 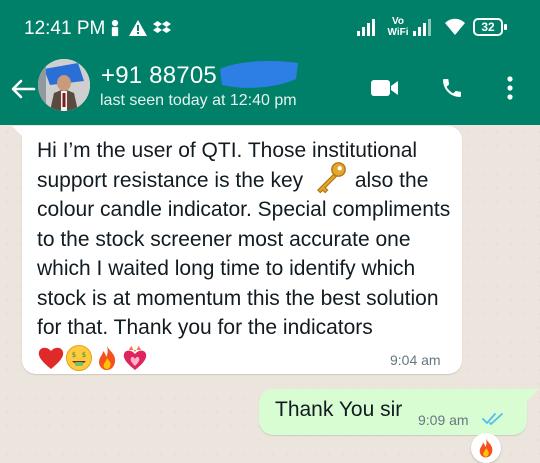 What do you see at coordinates (135, 357) in the screenshot?
I see `heart-on-fire-emoji` at bounding box center [135, 357].